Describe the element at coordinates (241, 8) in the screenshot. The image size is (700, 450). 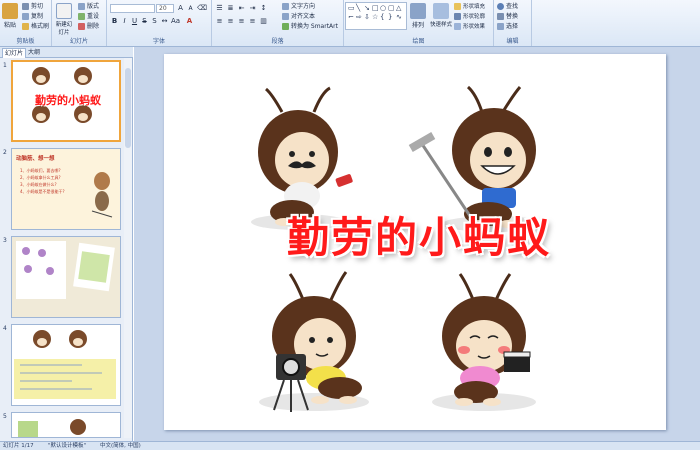
I see `decrease-indent-icon: ⇤` at that location.